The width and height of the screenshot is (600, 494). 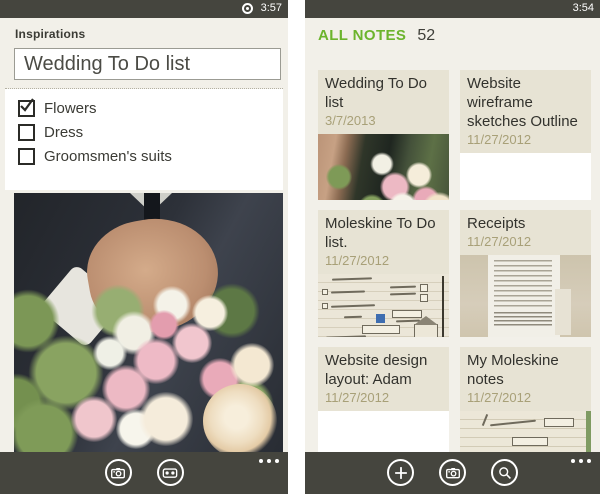 I want to click on location-indicator-icon, so click(x=247, y=8).